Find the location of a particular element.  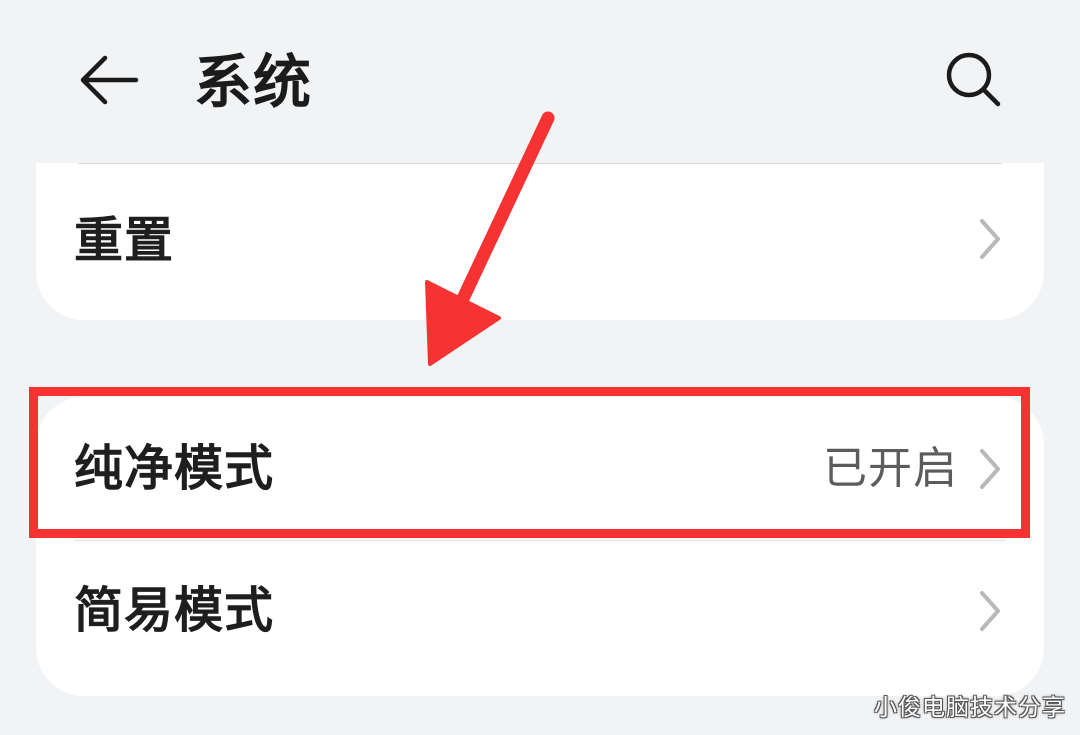

search-button is located at coordinates (973, 80).